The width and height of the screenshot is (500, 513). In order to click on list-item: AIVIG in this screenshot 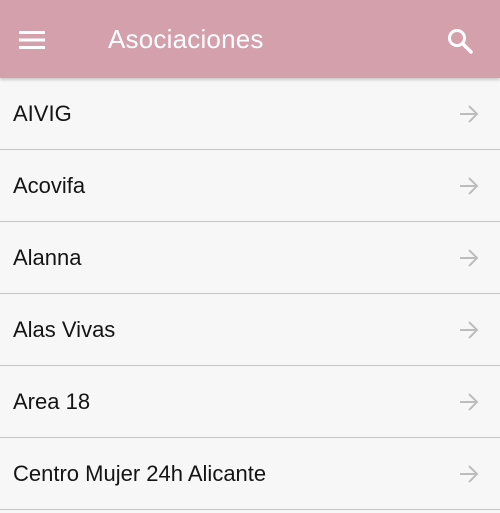, I will do `click(250, 114)`.